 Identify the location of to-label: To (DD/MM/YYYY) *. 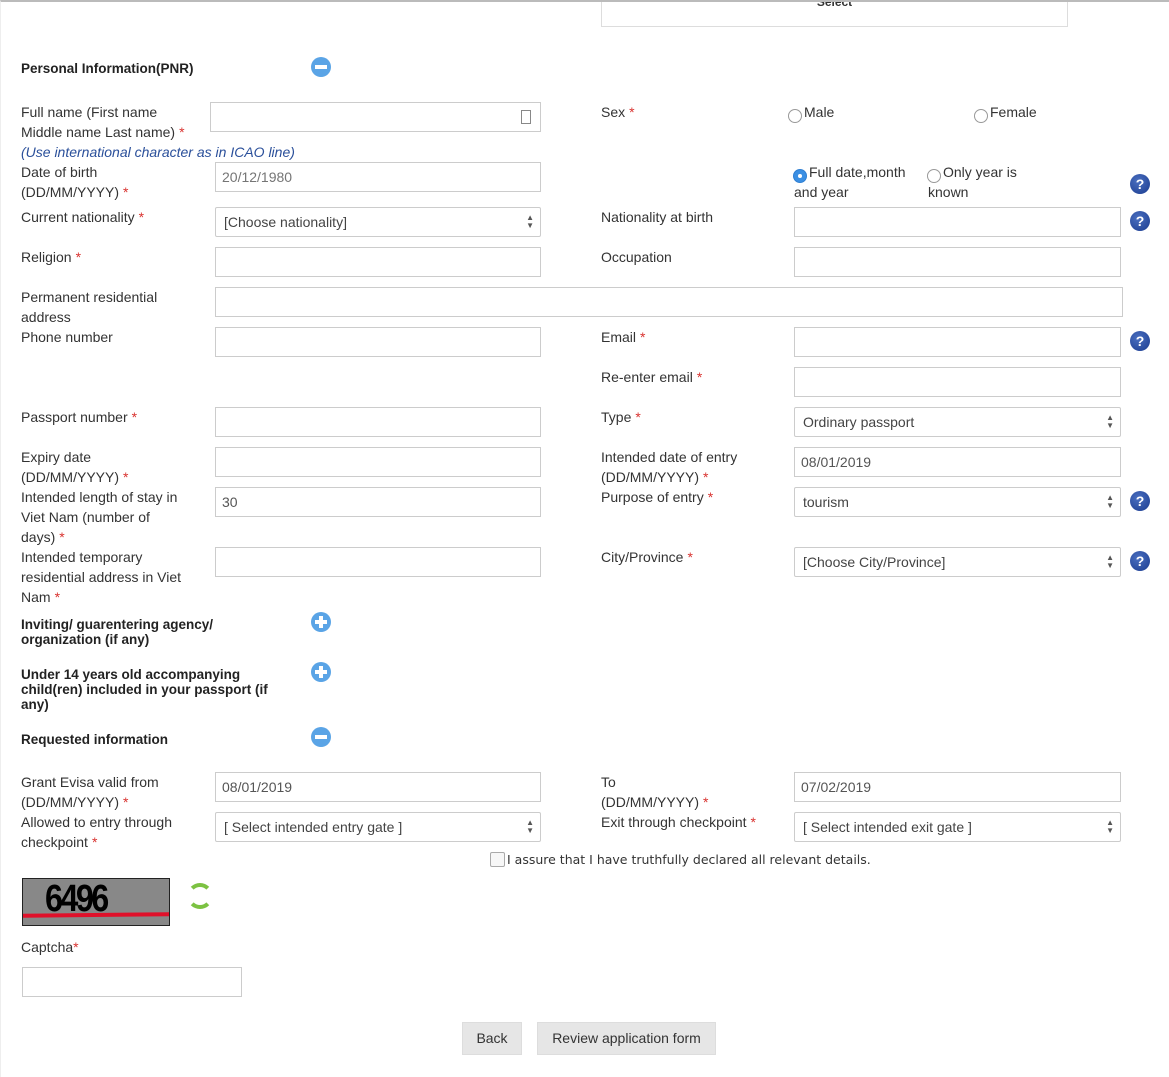
(655, 792).